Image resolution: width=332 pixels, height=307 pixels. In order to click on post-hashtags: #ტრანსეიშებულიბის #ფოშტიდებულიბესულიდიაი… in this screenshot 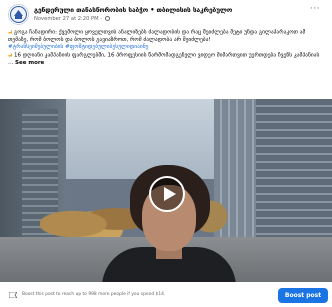, I will do `click(167, 47)`.